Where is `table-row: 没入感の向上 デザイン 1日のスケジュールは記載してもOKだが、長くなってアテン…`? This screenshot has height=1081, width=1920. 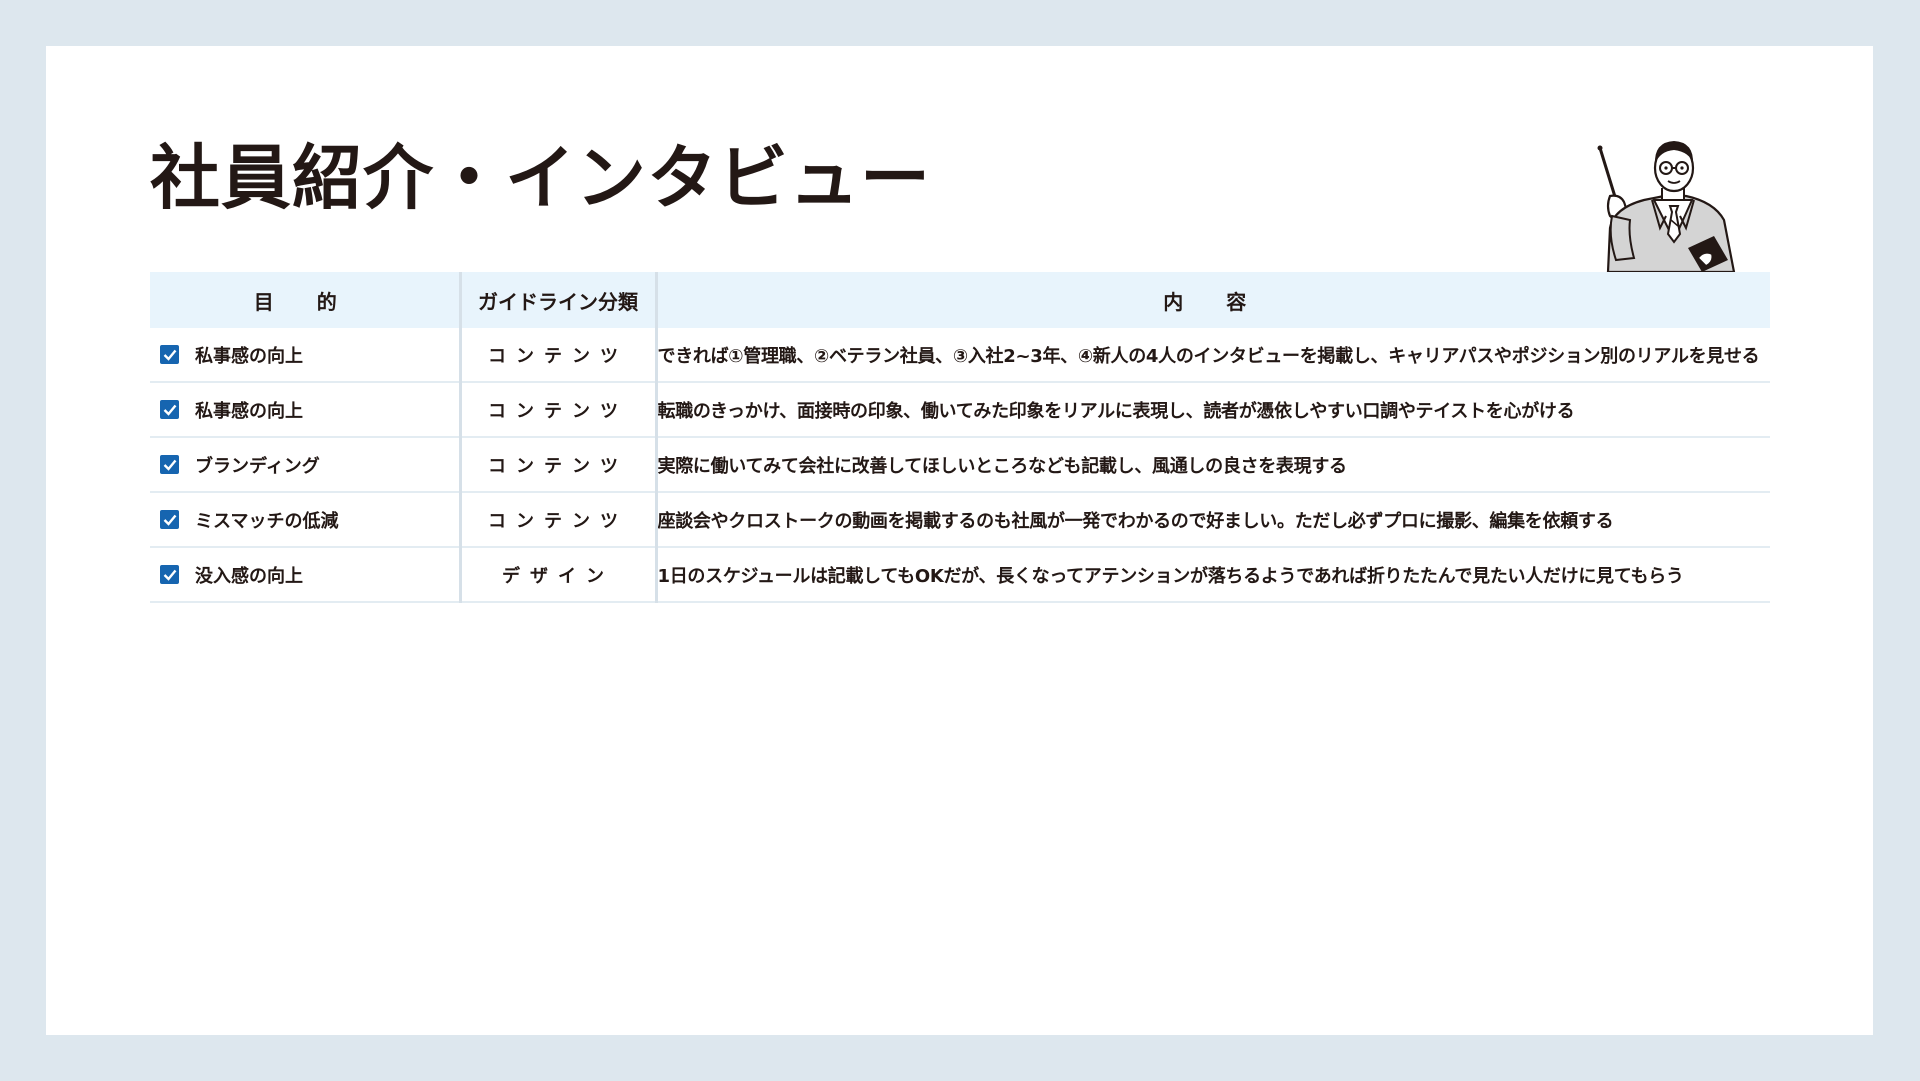
table-row: 没入感の向上 デザイン 1日のスケジュールは記載してもOKだが、長くなってアテン… is located at coordinates (960, 575).